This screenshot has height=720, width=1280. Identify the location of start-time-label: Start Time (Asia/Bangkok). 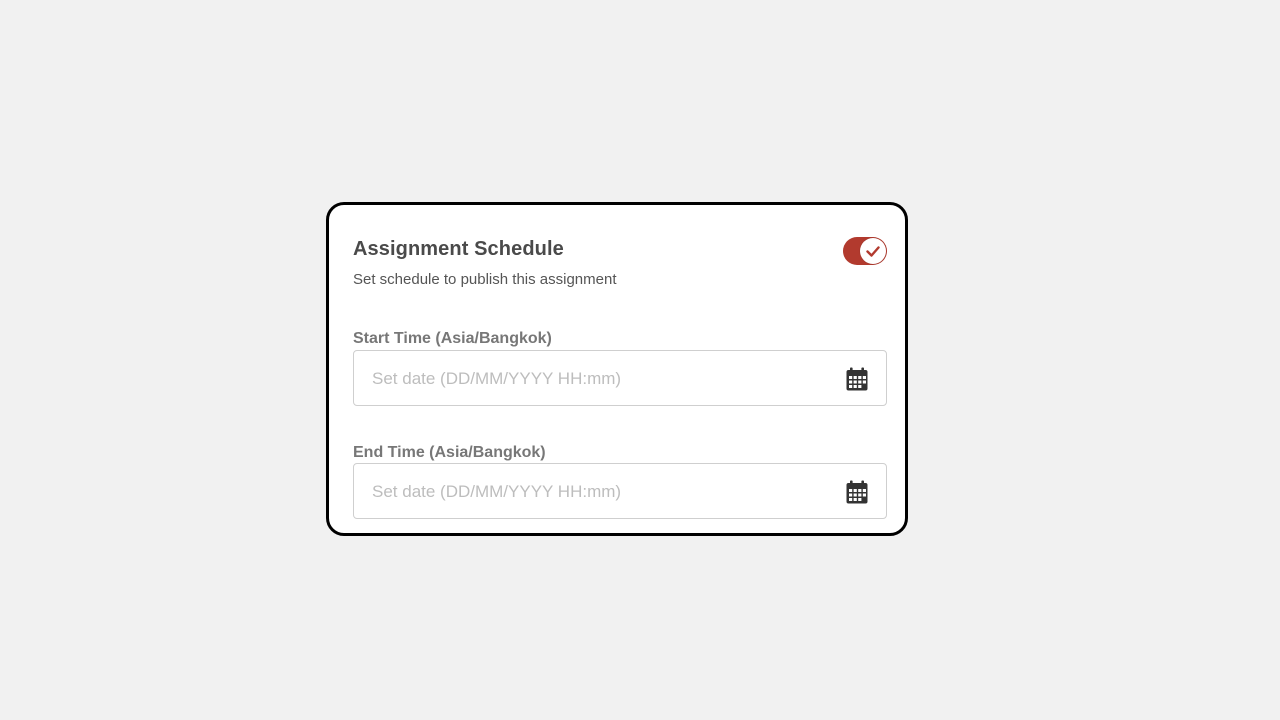
(452, 338).